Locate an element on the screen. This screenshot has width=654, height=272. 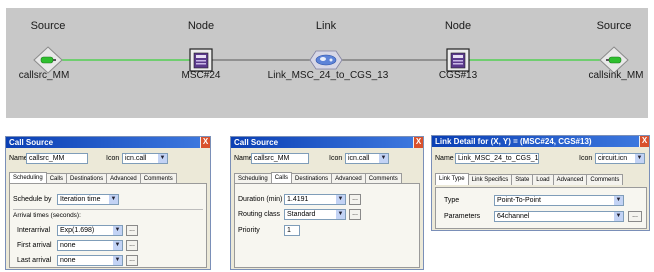
duration-label: Duration (min) is located at coordinates (260, 199).